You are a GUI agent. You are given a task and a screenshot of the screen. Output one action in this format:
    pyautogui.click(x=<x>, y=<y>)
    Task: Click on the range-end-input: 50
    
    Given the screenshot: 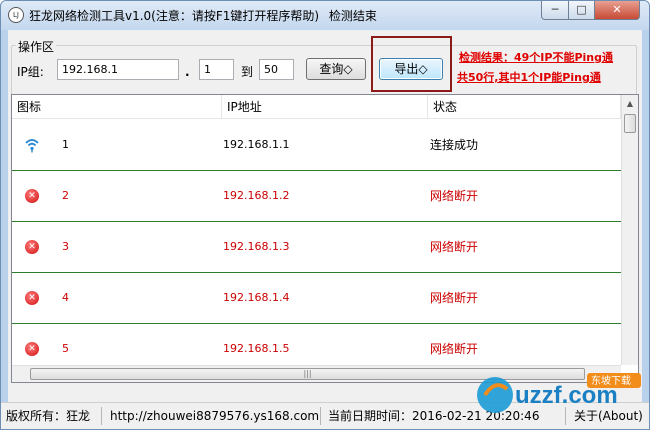 What is the action you would take?
    pyautogui.click(x=276, y=69)
    